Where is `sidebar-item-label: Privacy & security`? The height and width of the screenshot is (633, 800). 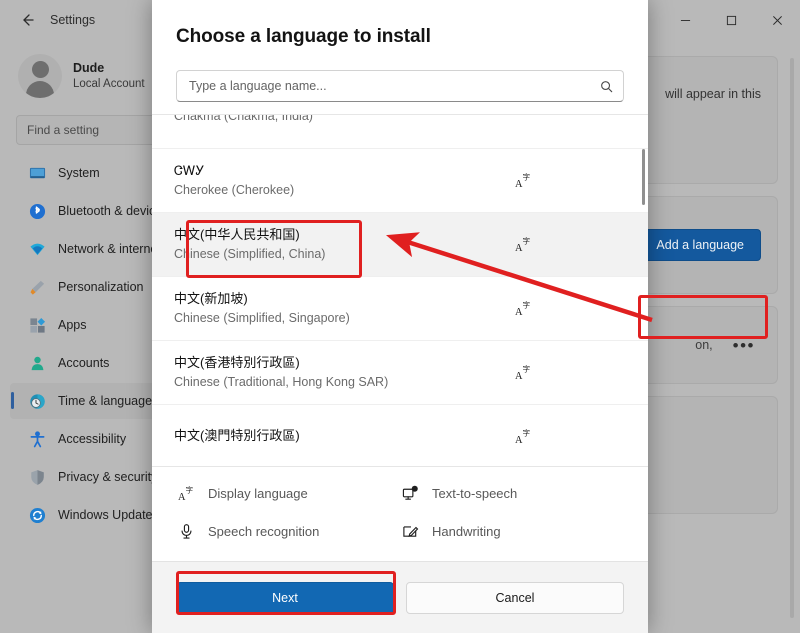 sidebar-item-label: Privacy & security is located at coordinates (108, 477).